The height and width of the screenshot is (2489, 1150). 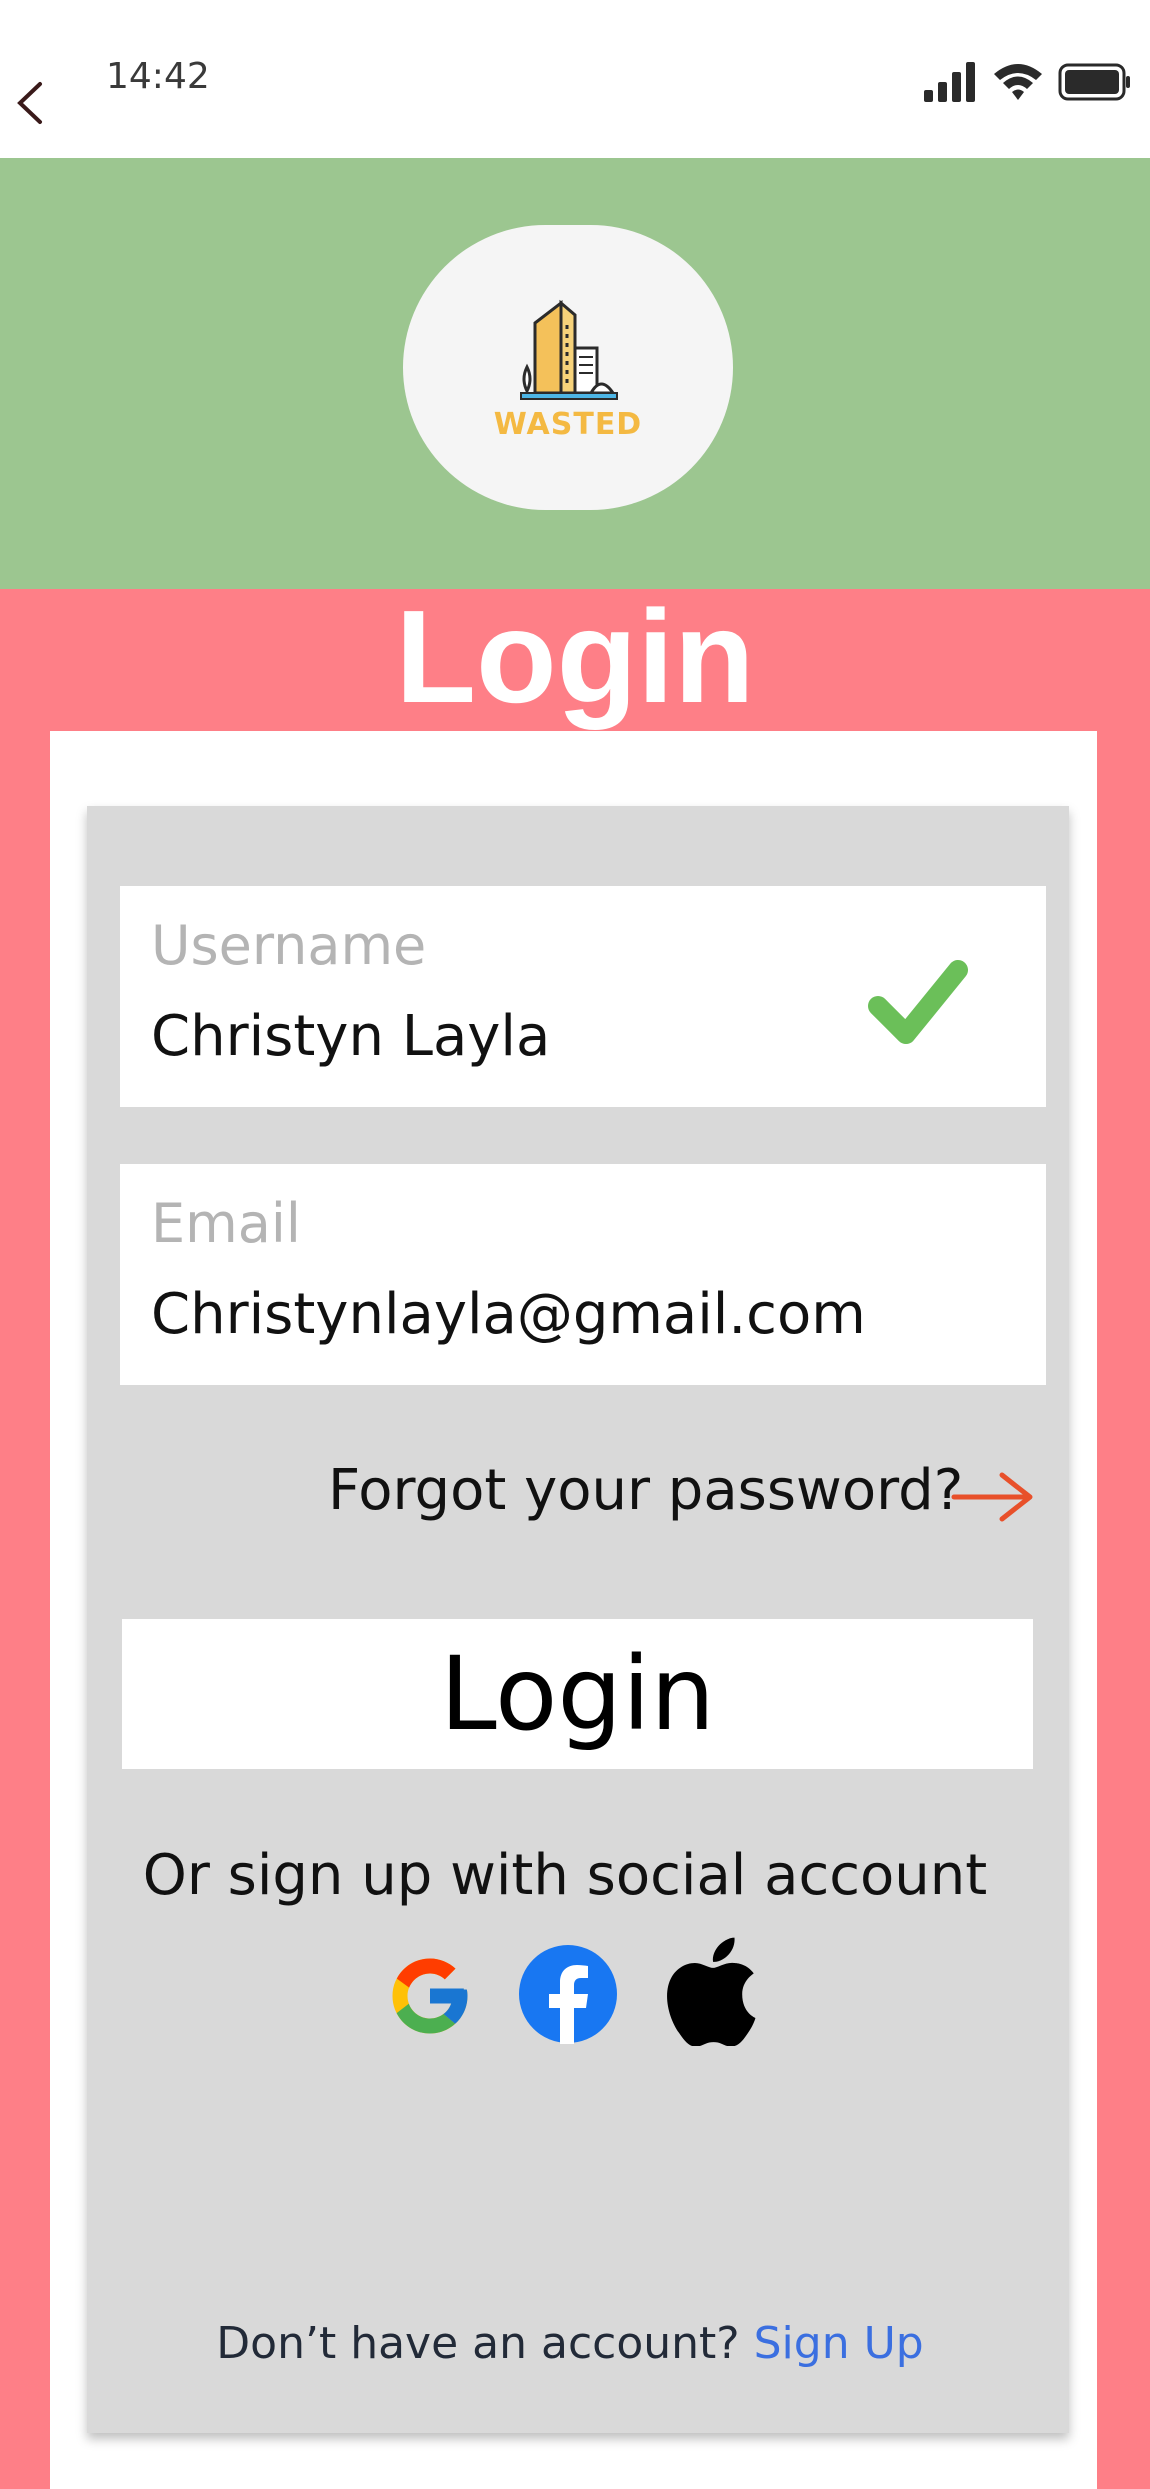 What do you see at coordinates (30, 103) in the screenshot?
I see `back-icon` at bounding box center [30, 103].